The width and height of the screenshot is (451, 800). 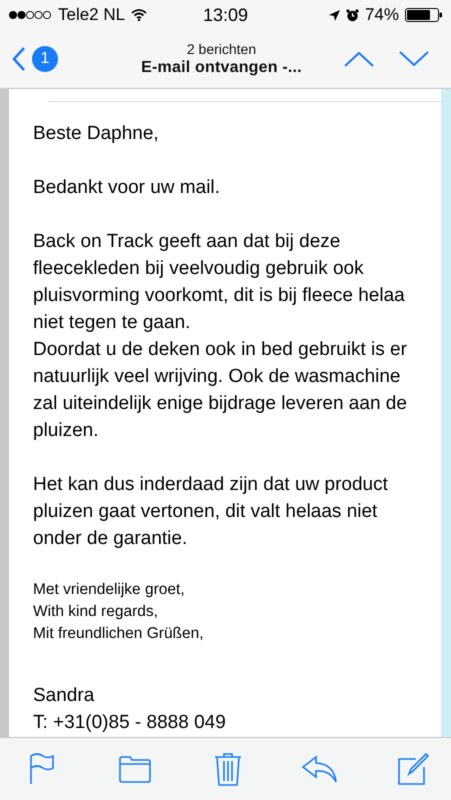 What do you see at coordinates (19, 59) in the screenshot?
I see `chevron-left-icon` at bounding box center [19, 59].